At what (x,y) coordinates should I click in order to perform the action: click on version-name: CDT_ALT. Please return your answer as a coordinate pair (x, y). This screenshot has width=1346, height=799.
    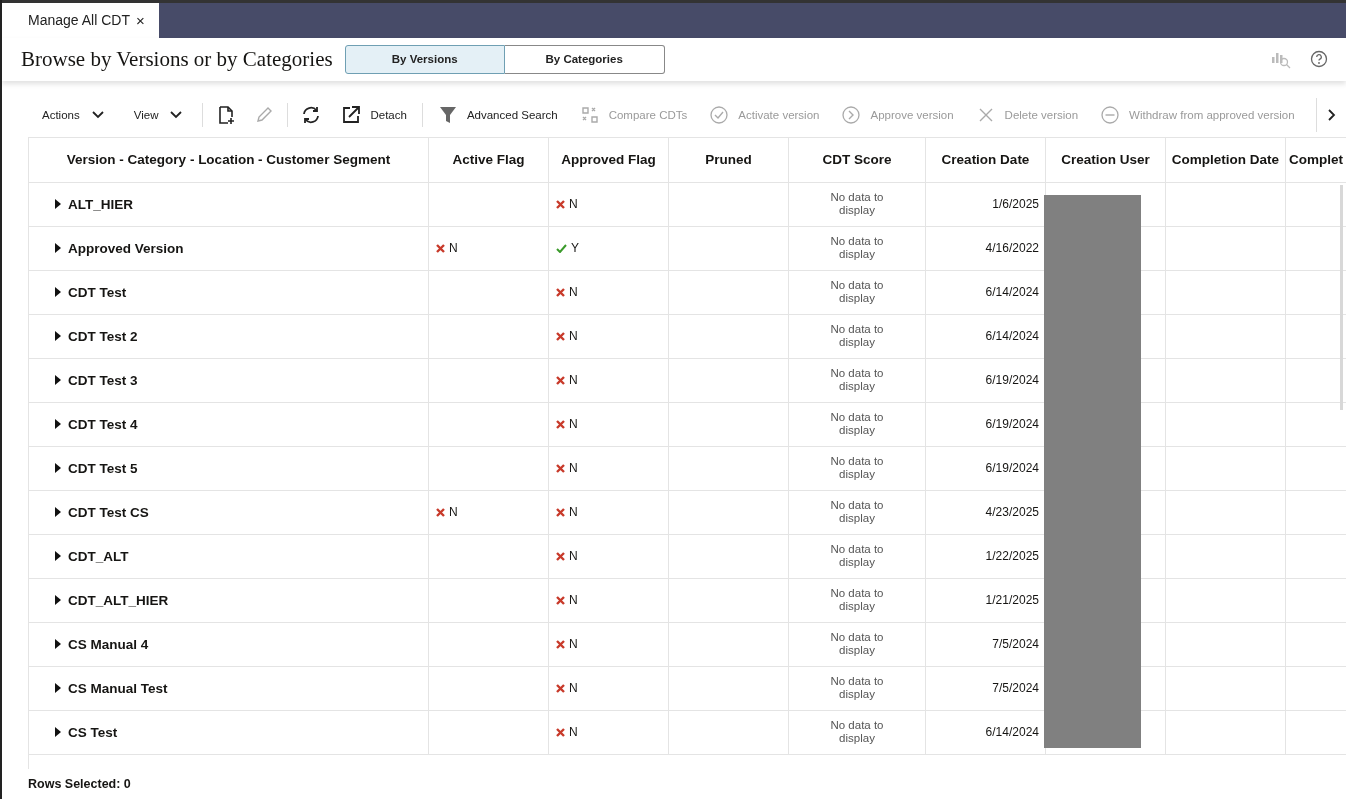
    Looking at the image, I should click on (98, 556).